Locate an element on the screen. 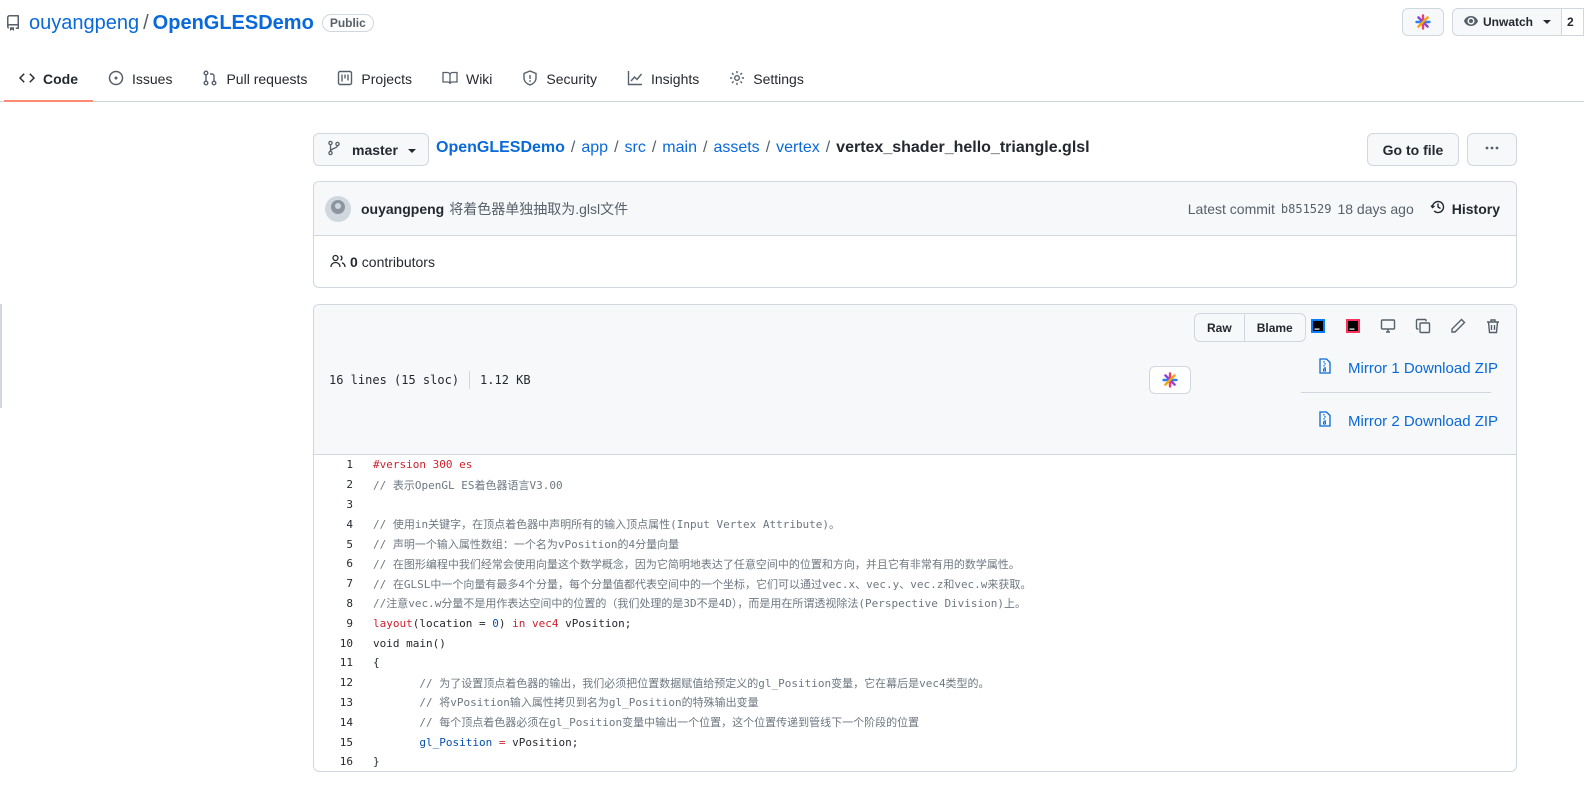 The height and width of the screenshot is (795, 1584). code-text: void main() is located at coordinates (409, 643).